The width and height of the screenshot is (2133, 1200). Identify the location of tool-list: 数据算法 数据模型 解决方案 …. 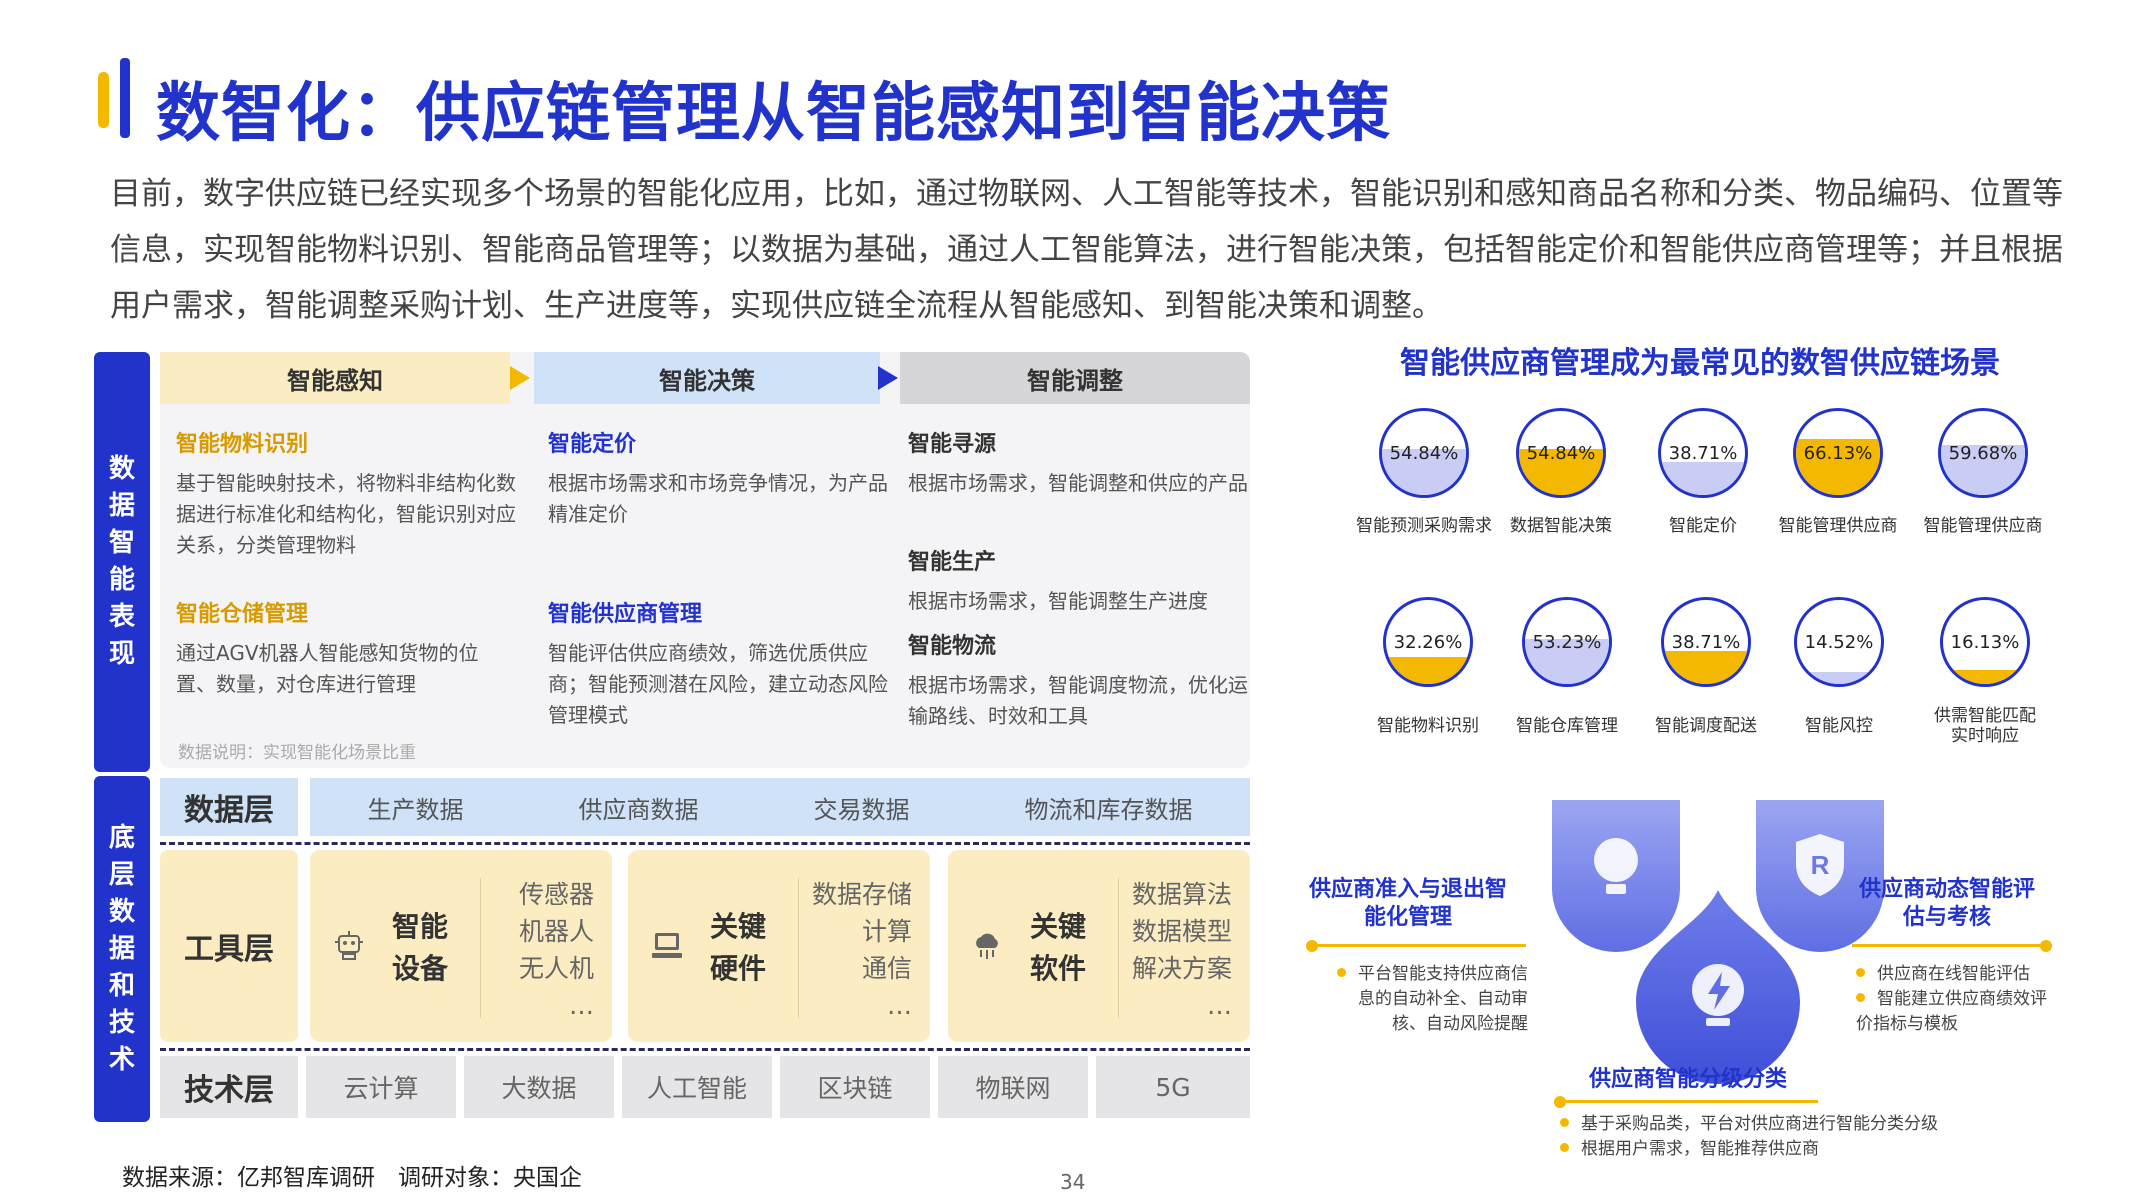
(1182, 950).